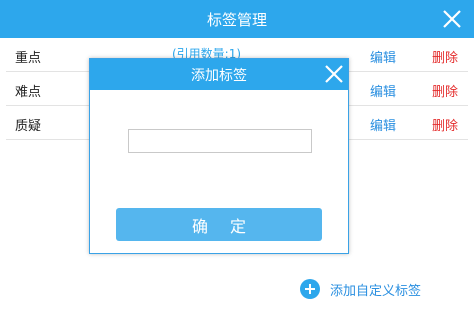 The height and width of the screenshot is (316, 474). I want to click on tag-name: 难点, so click(28, 92).